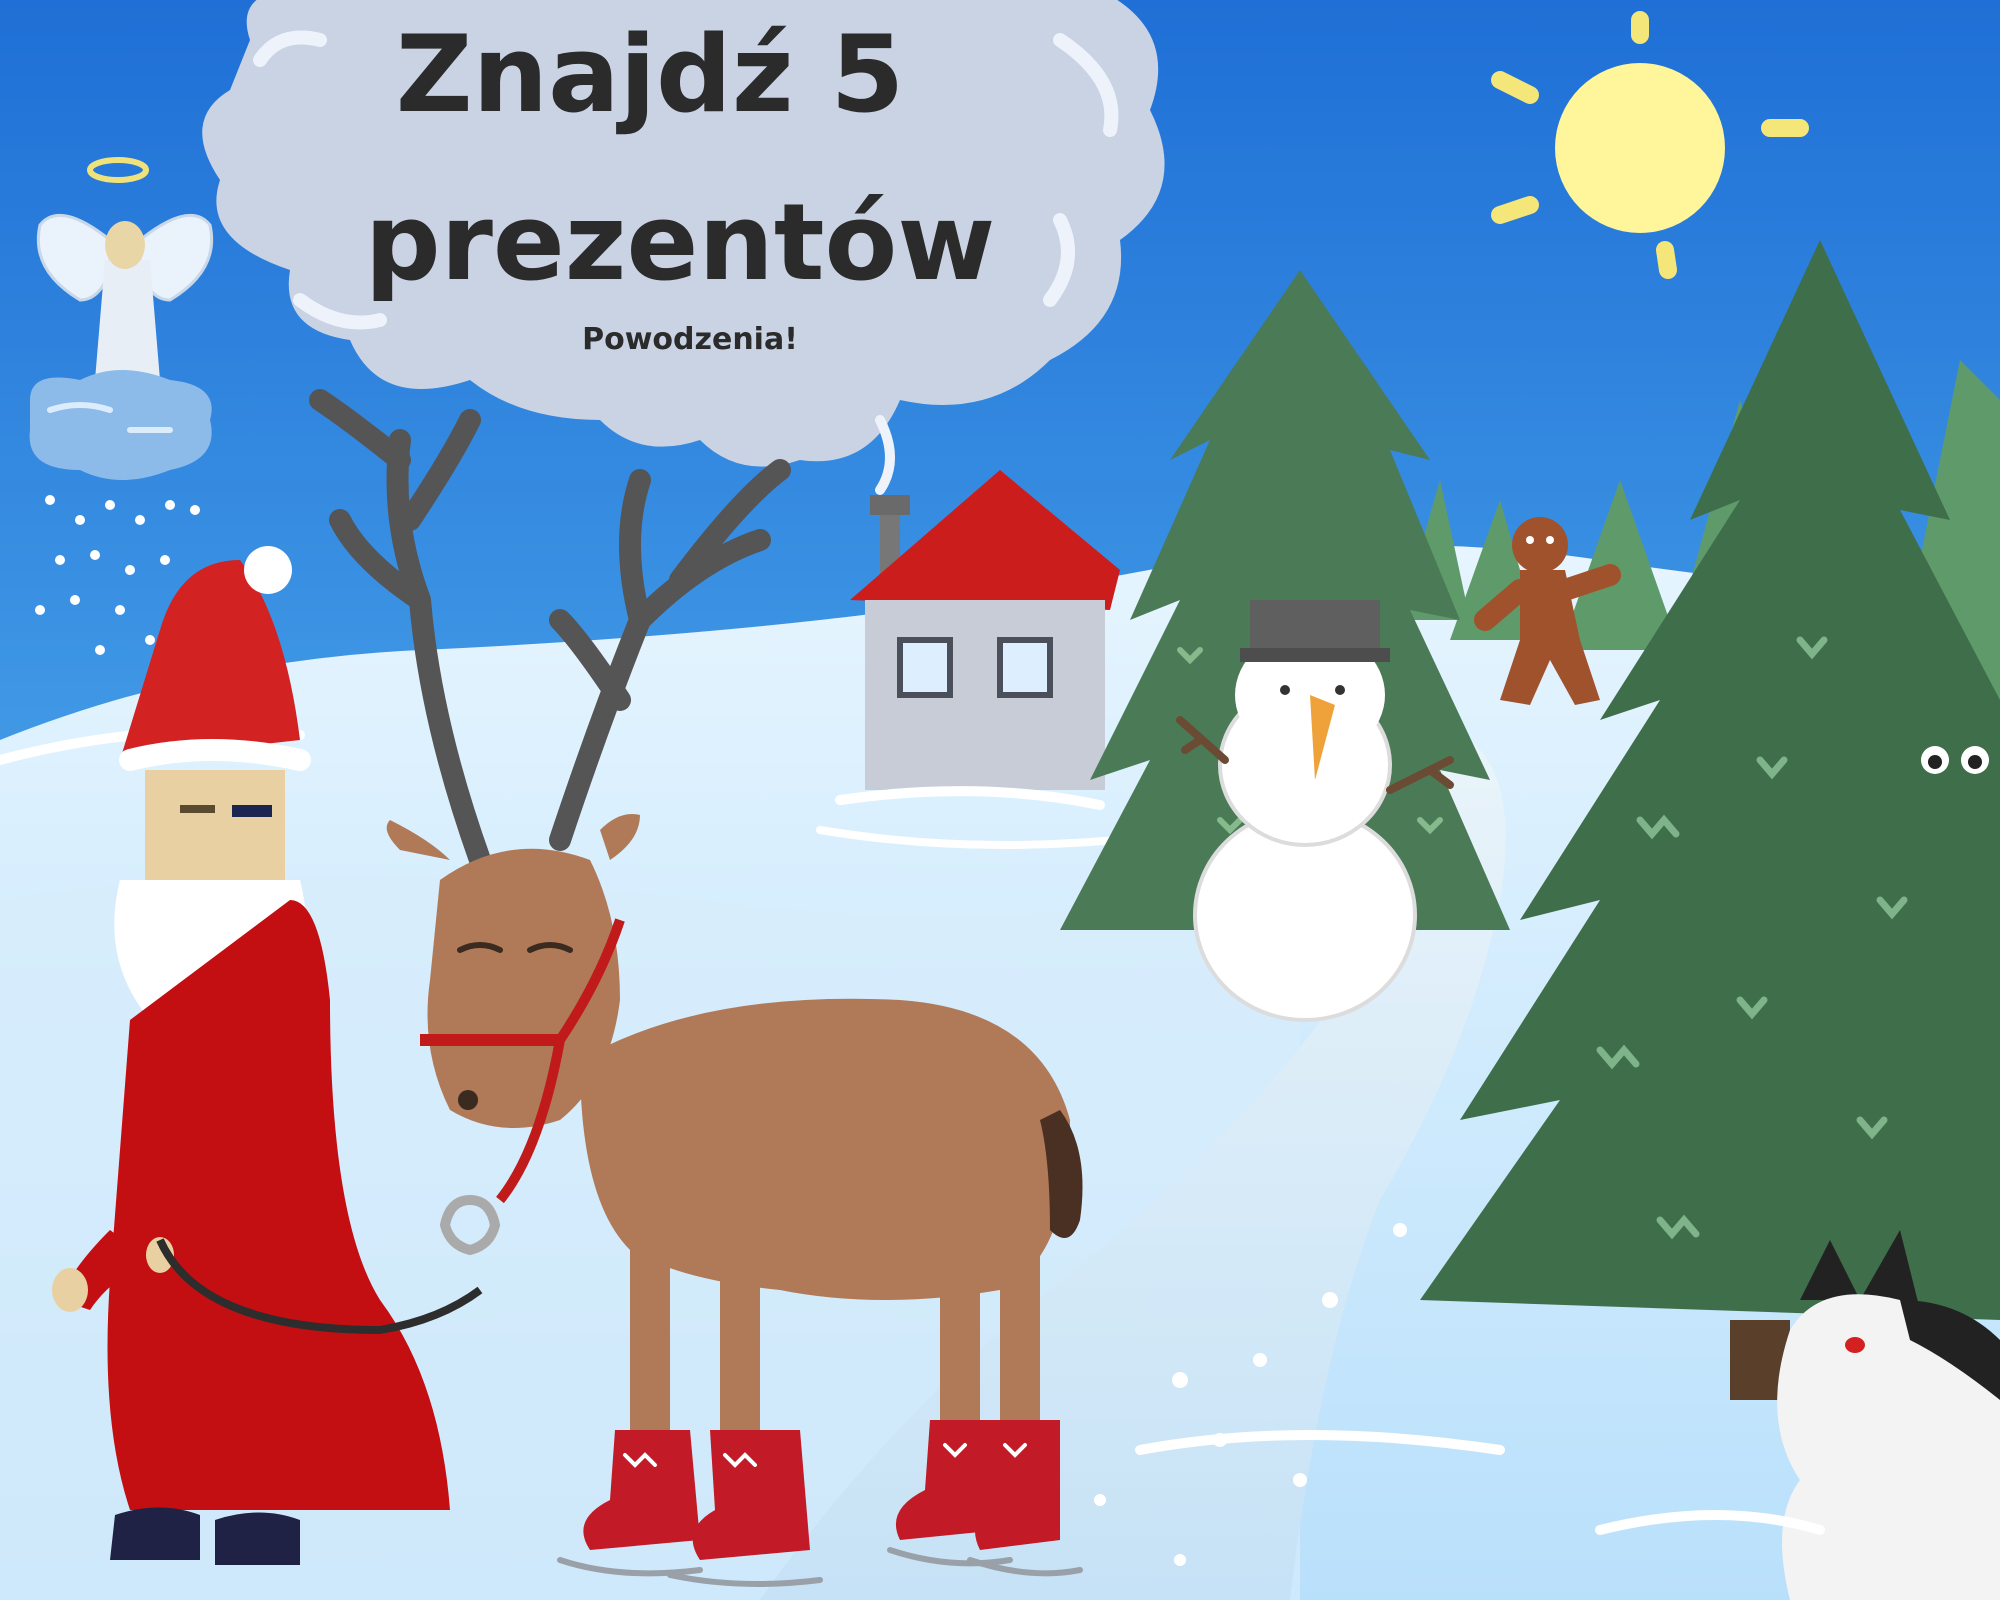 The width and height of the screenshot is (2000, 1600). Describe the element at coordinates (690, 339) in the screenshot. I see `subtitle-good-luck: Powodzenia!` at that location.